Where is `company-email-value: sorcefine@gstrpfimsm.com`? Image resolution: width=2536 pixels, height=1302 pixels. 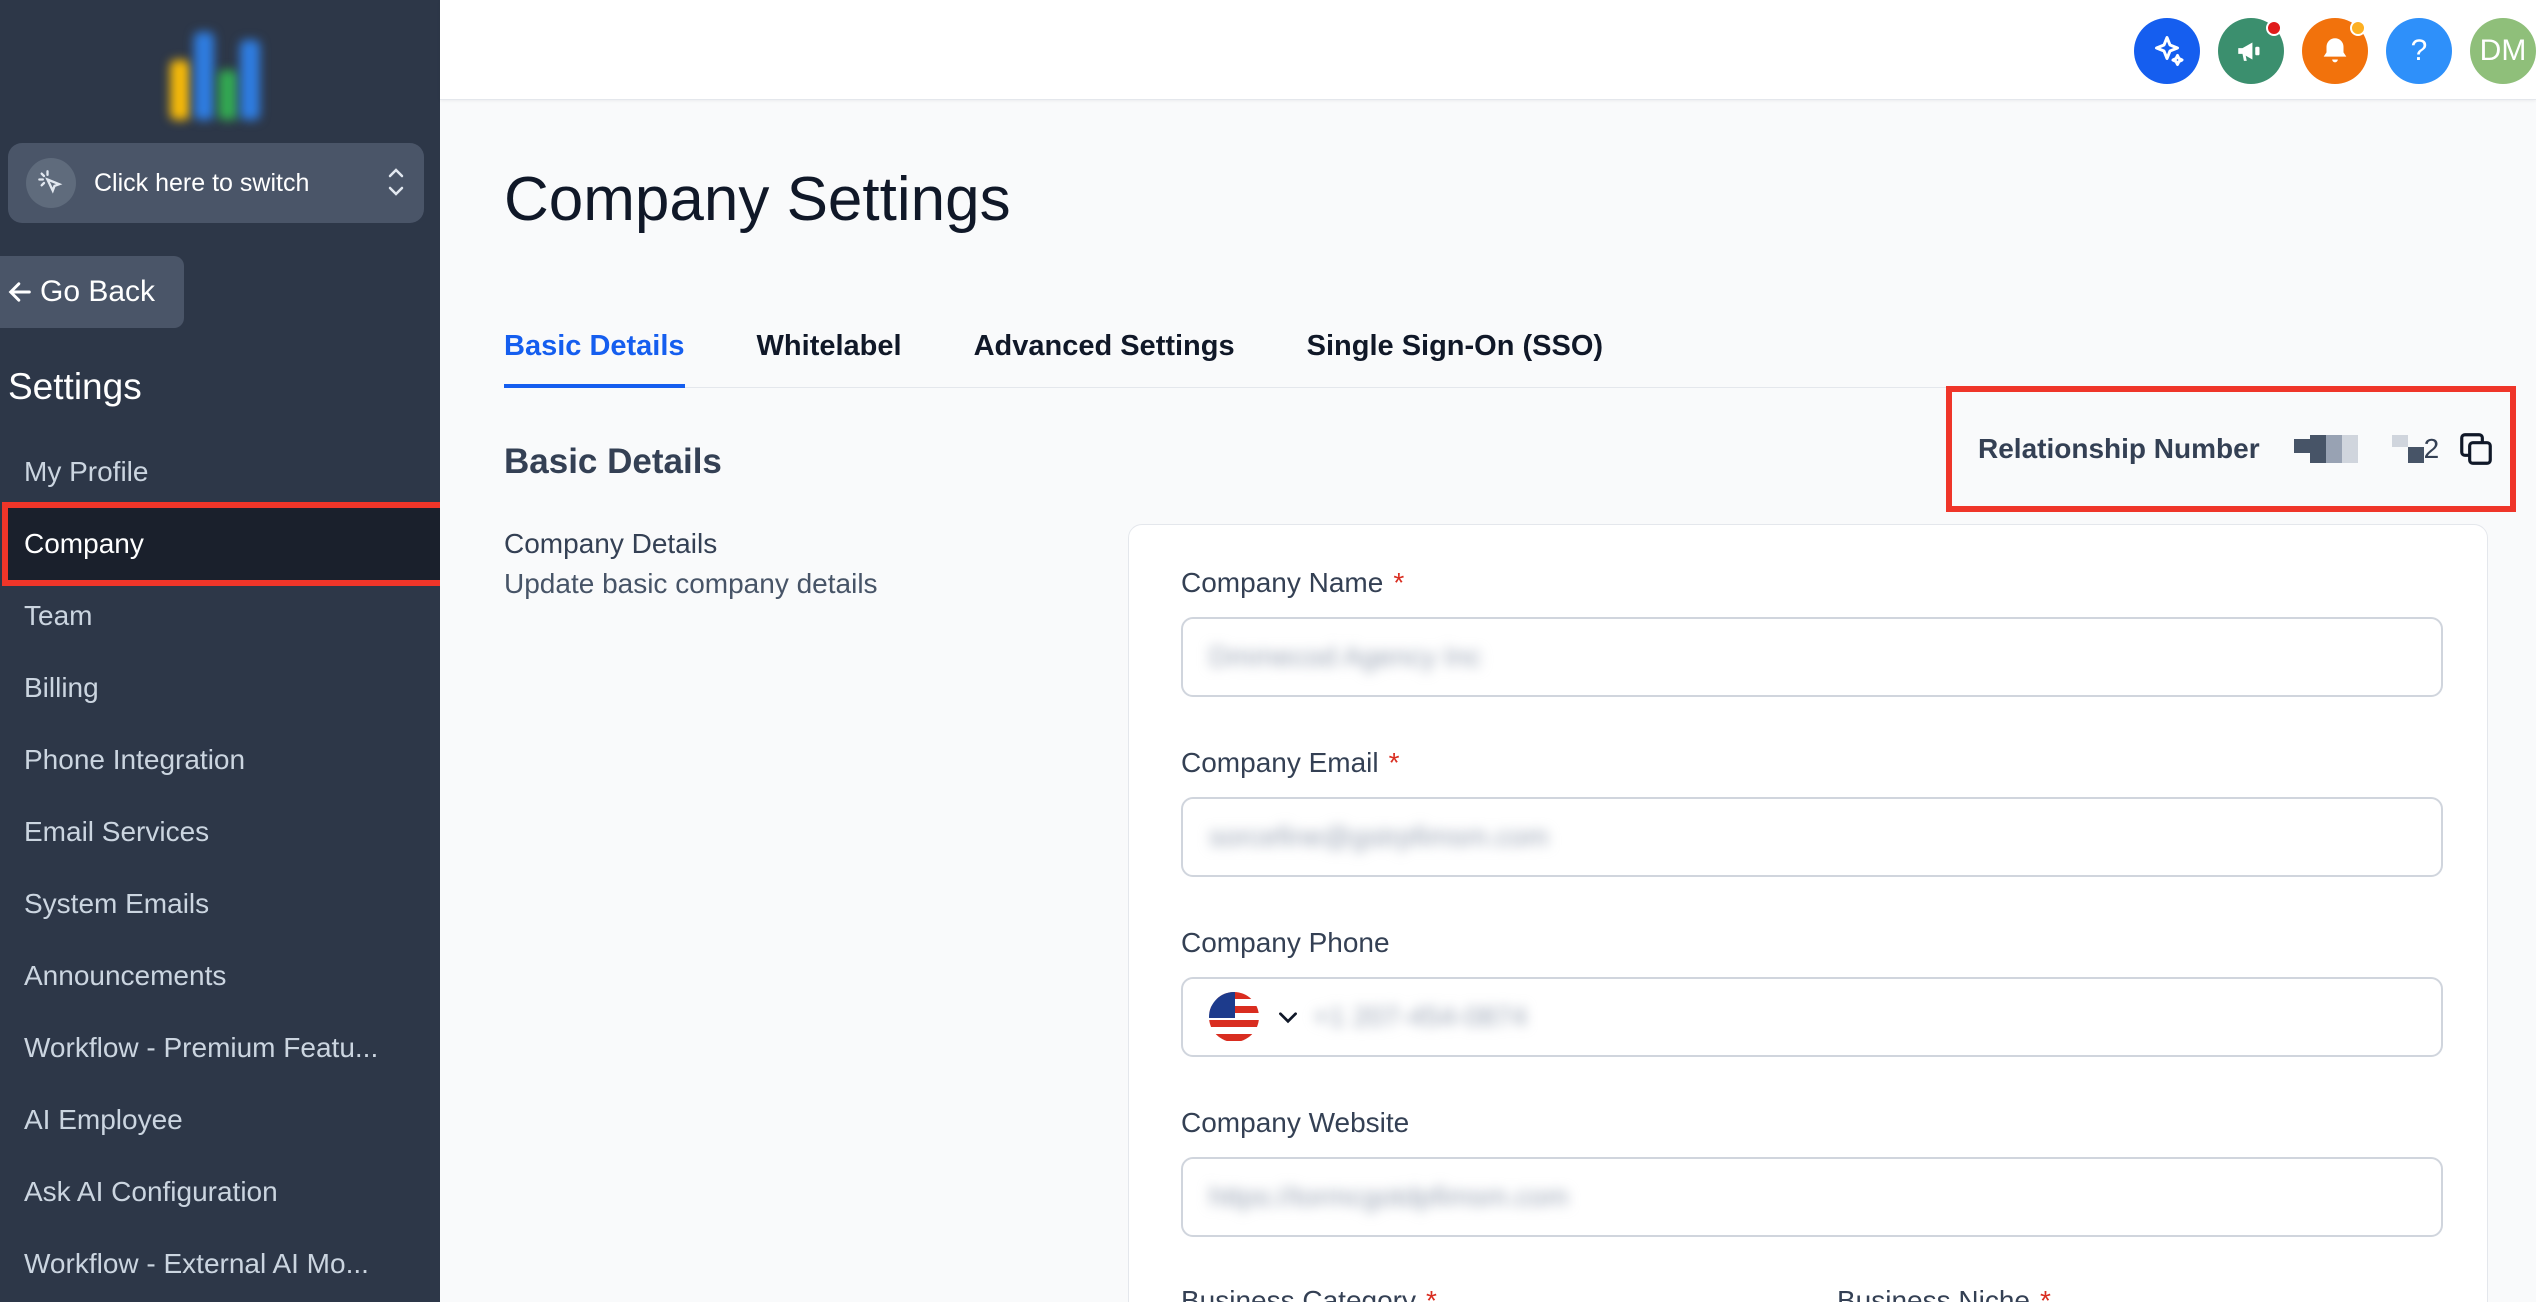 company-email-value: sorcefine@gstrpfimsm.com is located at coordinates (1379, 836).